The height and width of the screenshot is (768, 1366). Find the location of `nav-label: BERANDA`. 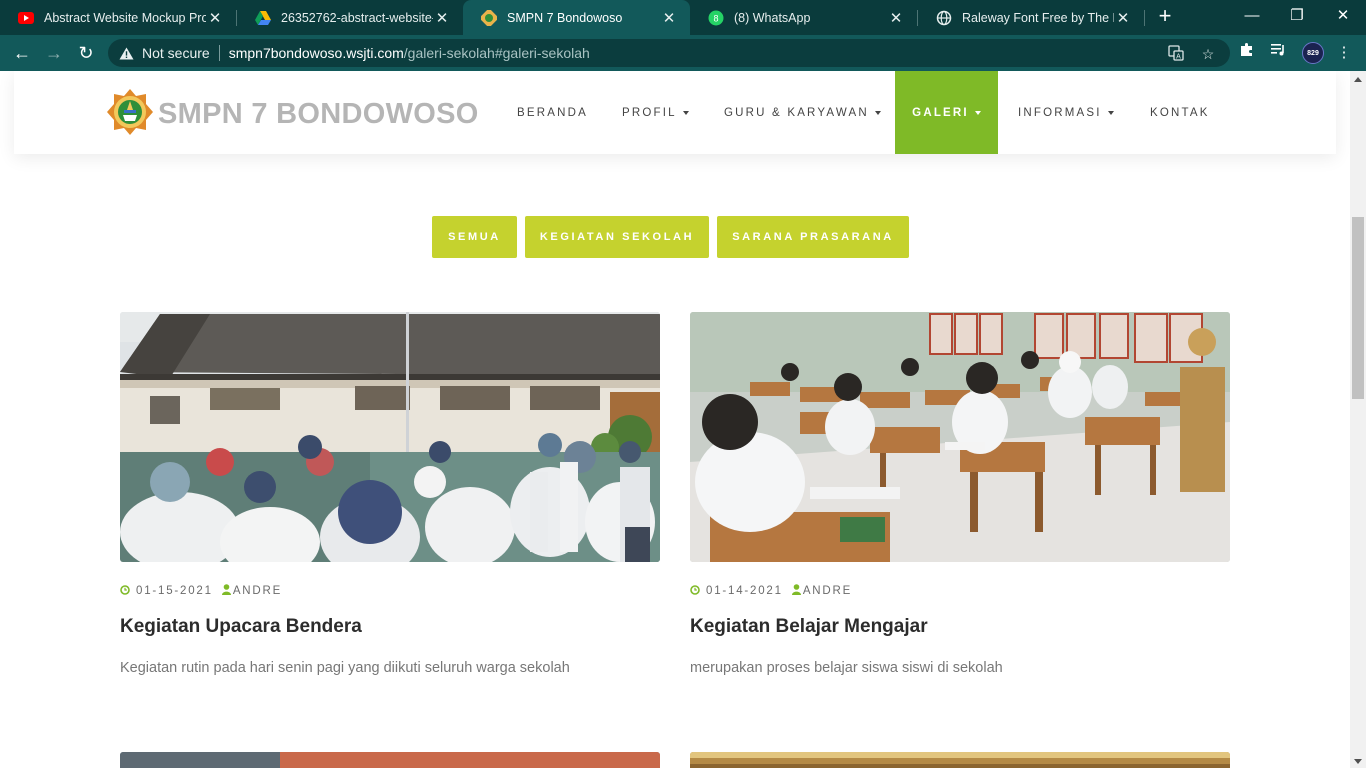

nav-label: BERANDA is located at coordinates (552, 112).